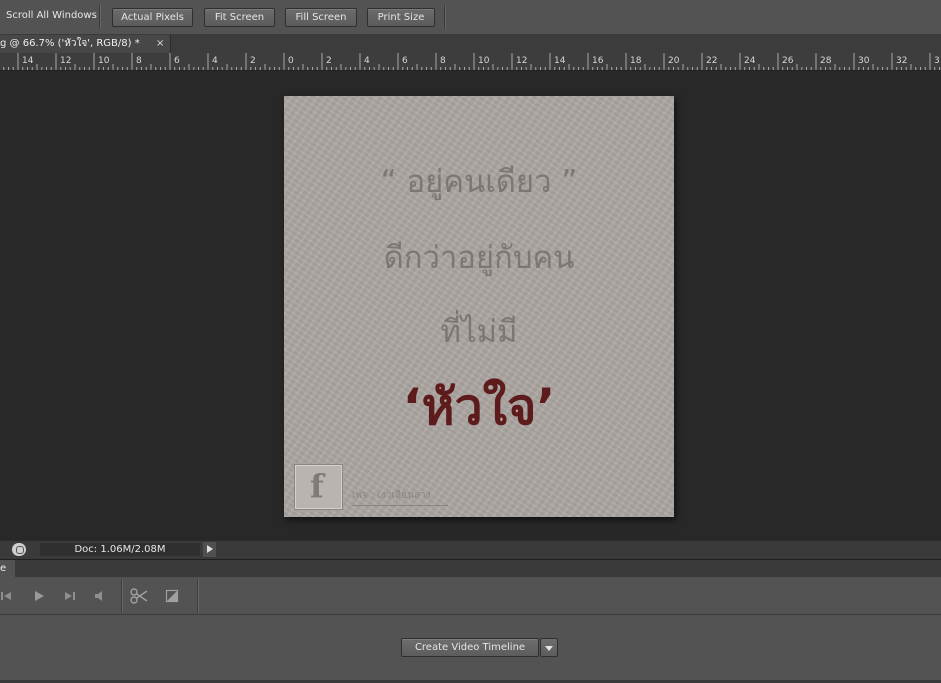  What do you see at coordinates (470, 647) in the screenshot?
I see `create-video-timeline-button: Create Video Timeline` at bounding box center [470, 647].